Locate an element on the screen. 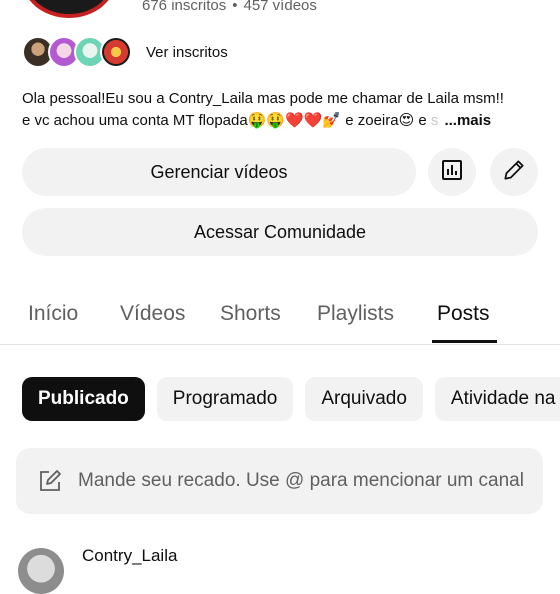 The width and height of the screenshot is (560, 594). channel-tabs: Início Vídeos Shorts Playlists Posts is located at coordinates (280, 317).